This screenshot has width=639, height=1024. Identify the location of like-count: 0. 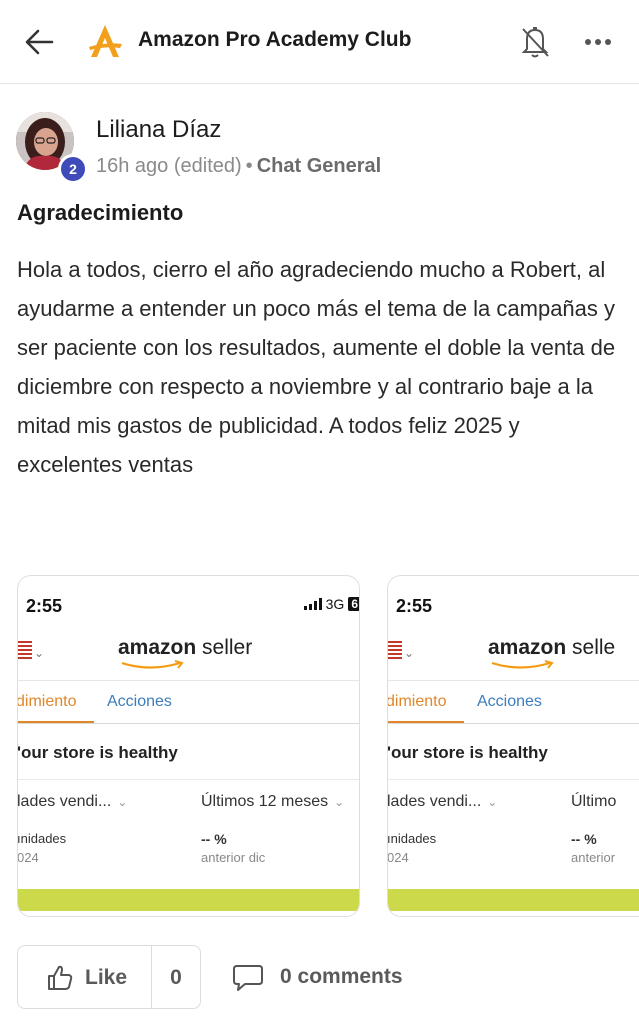
(176, 978).